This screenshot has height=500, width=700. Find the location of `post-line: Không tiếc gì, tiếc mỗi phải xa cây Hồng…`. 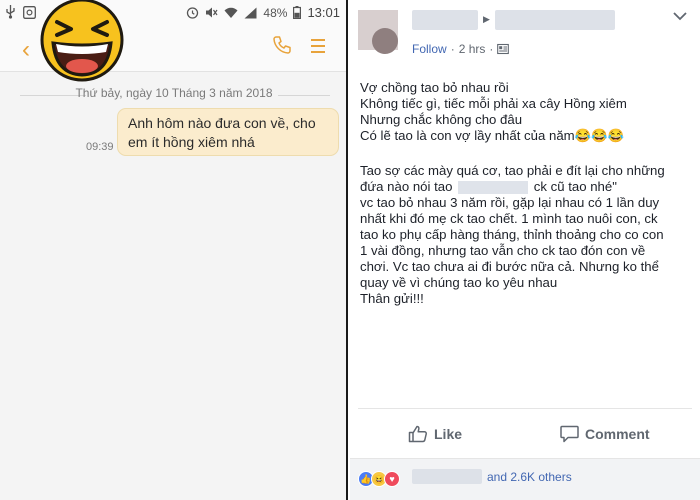

post-line: Không tiếc gì, tiếc mỗi phải xa cây Hồng… is located at coordinates (493, 103).